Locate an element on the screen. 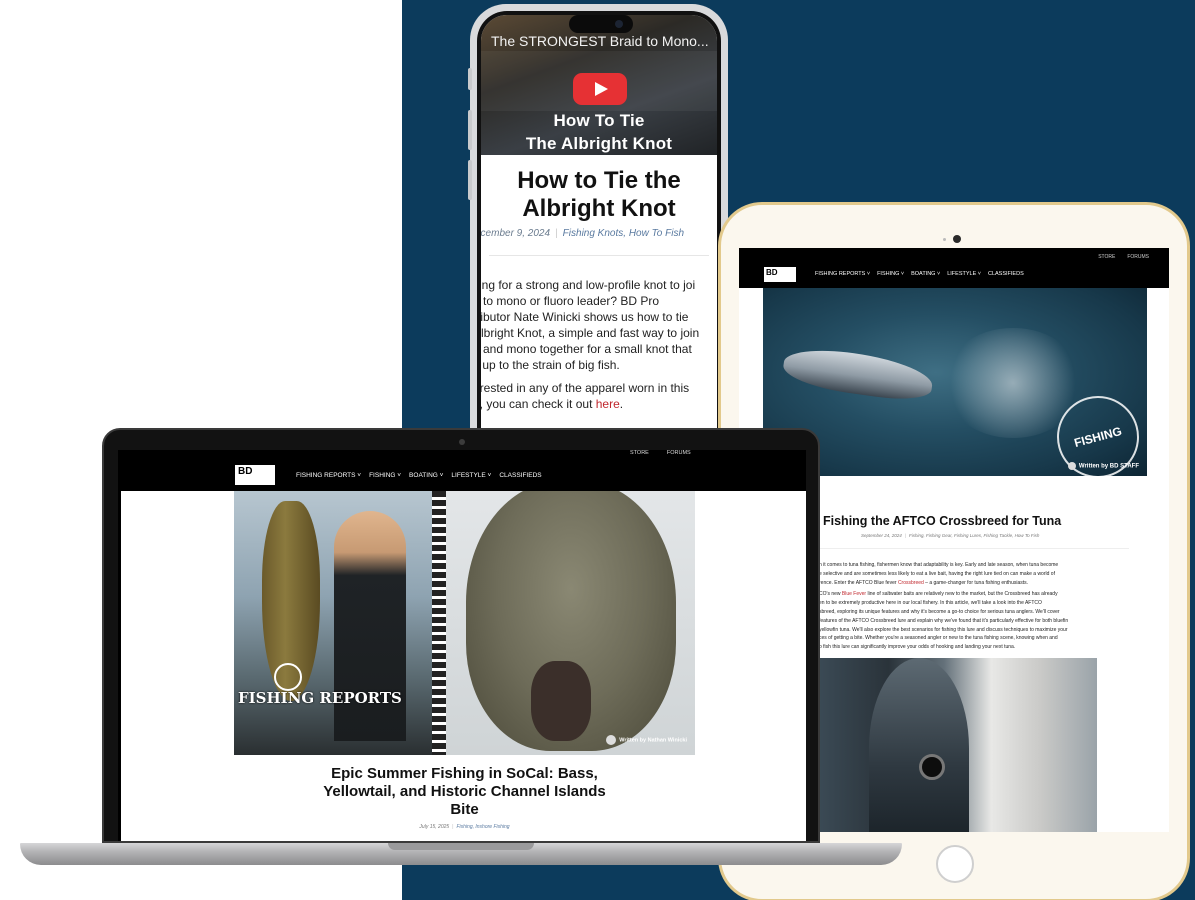 The image size is (1195, 900). youtube-play-icon is located at coordinates (600, 89).